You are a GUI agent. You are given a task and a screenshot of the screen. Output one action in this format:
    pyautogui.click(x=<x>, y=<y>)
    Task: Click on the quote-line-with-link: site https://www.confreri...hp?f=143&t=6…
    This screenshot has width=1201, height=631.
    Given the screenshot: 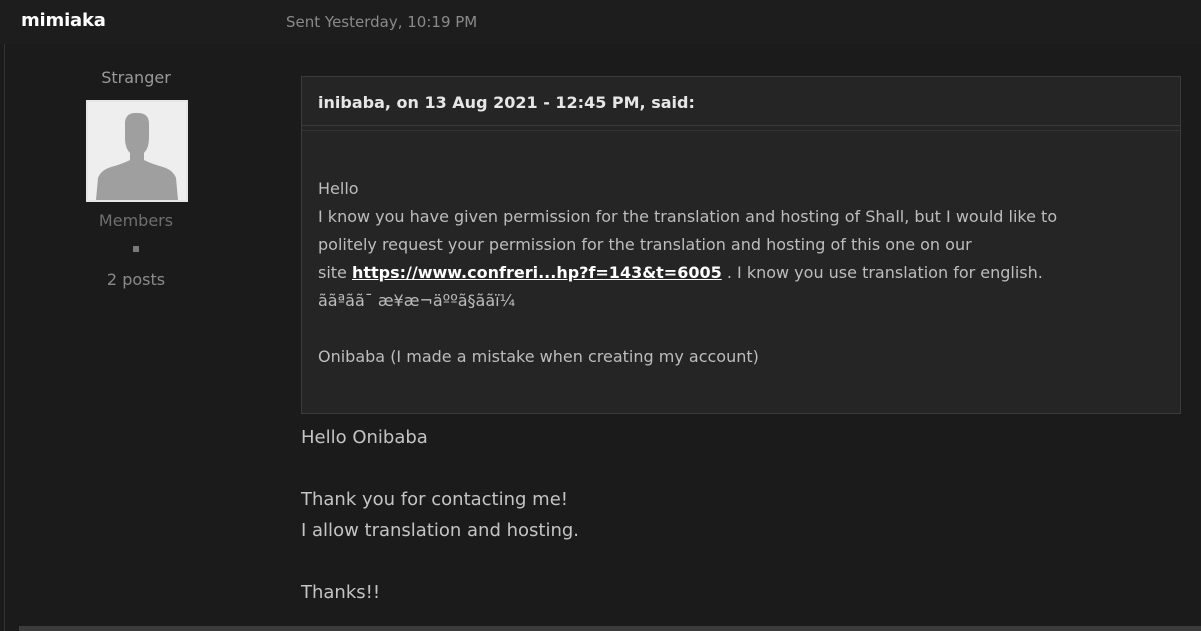 What is the action you would take?
    pyautogui.click(x=743, y=273)
    